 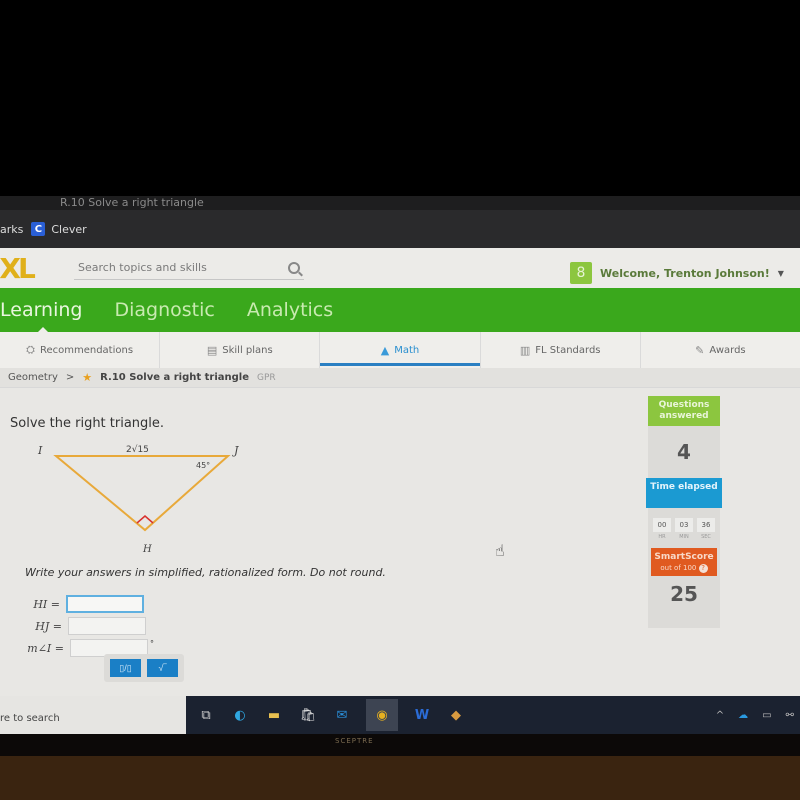 What do you see at coordinates (235, 450) in the screenshot?
I see `vertex-j-label: J` at bounding box center [235, 450].